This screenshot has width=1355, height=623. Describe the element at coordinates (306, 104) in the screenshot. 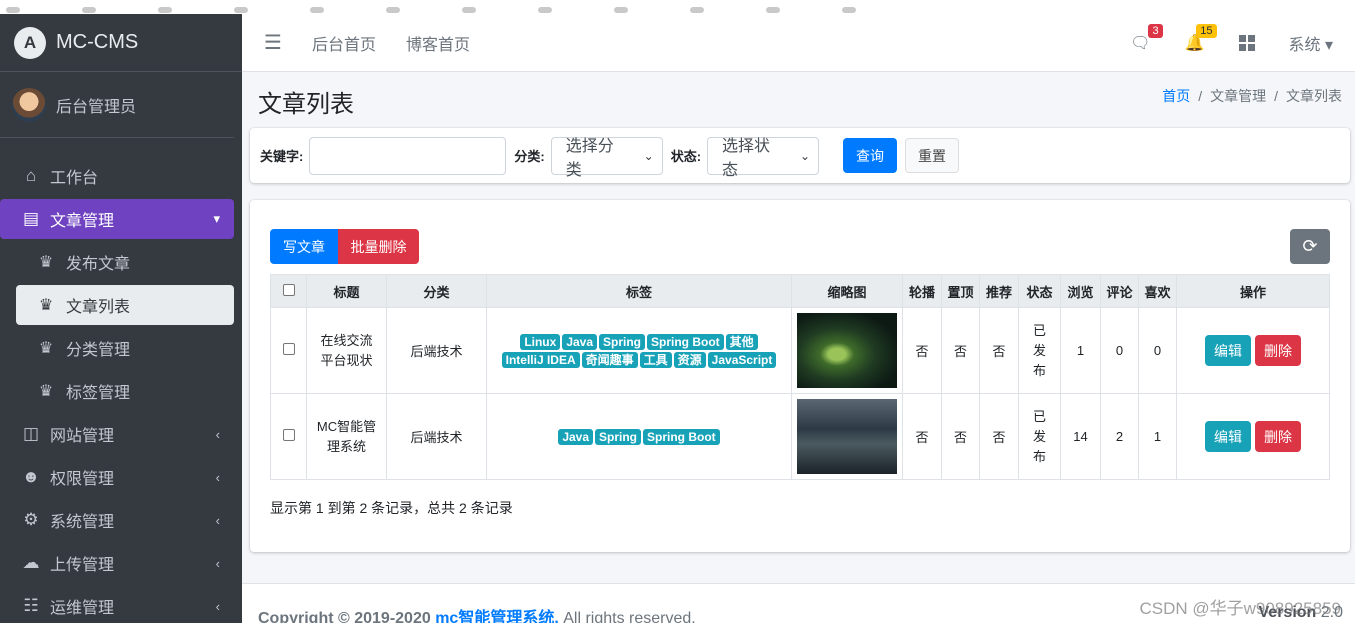

I see `page-title: 文章列表` at that location.